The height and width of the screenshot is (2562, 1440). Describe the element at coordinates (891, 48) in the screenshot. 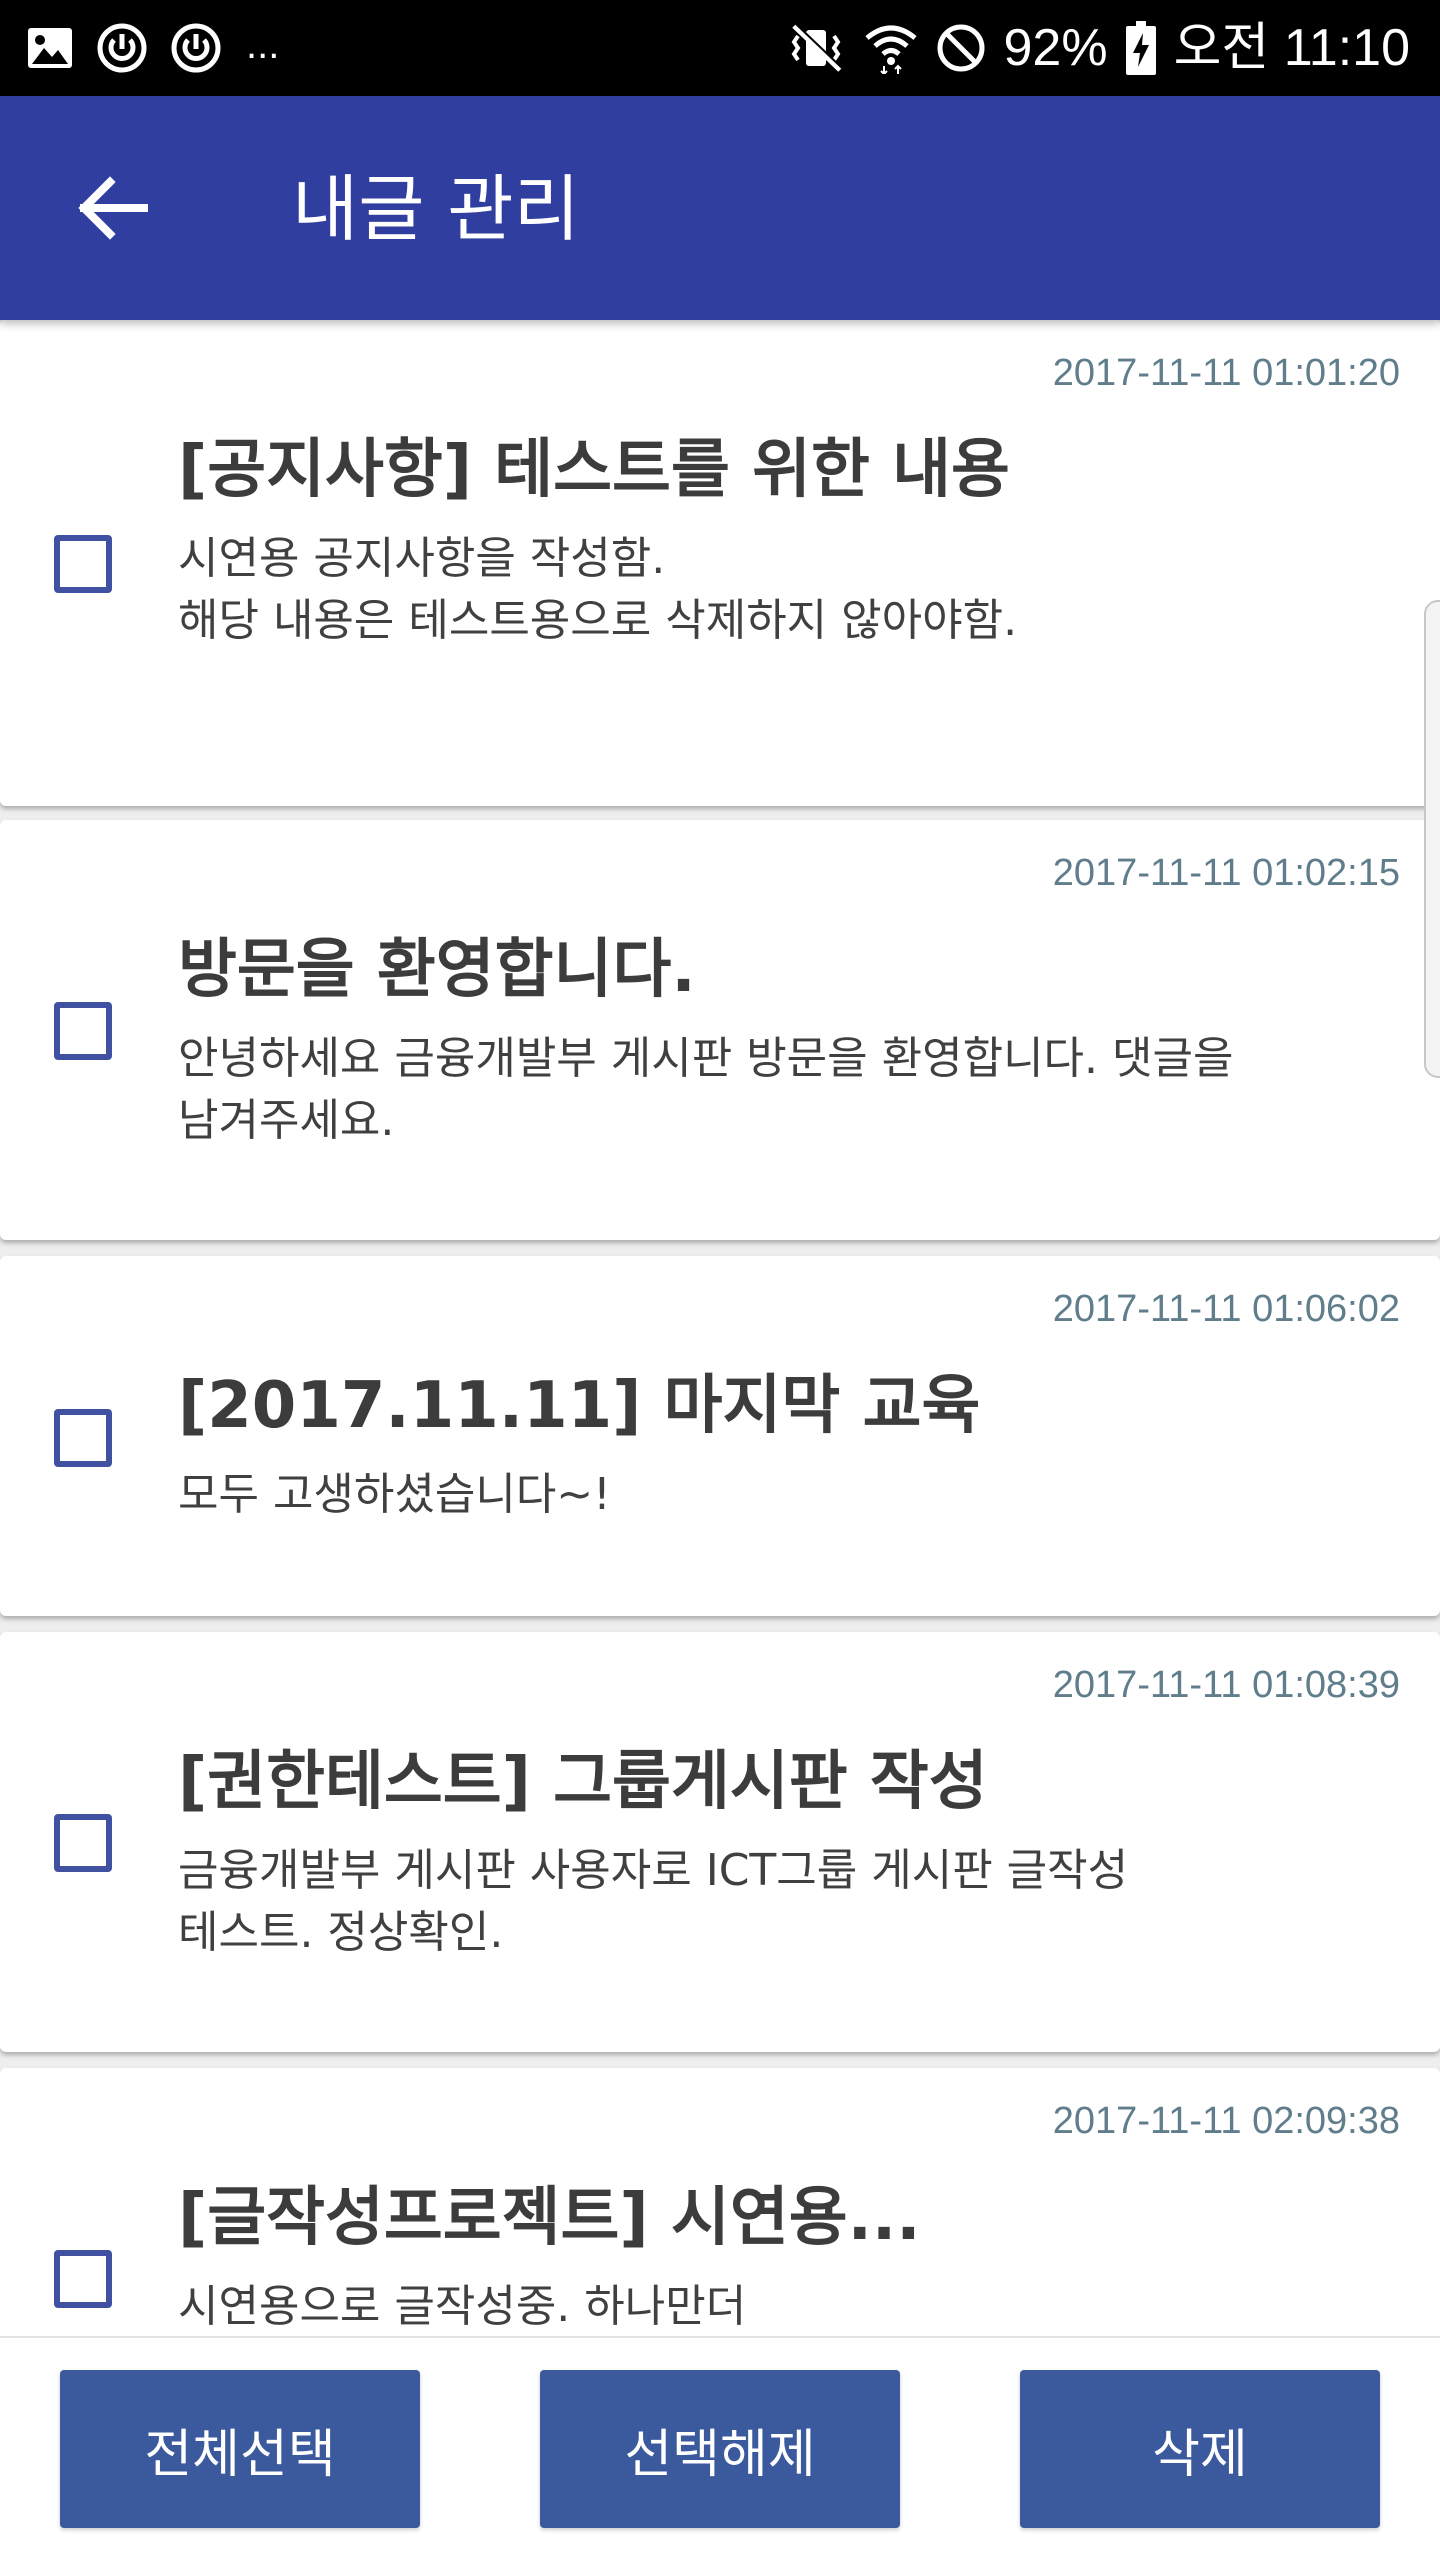

I see `wifi-icon` at that location.